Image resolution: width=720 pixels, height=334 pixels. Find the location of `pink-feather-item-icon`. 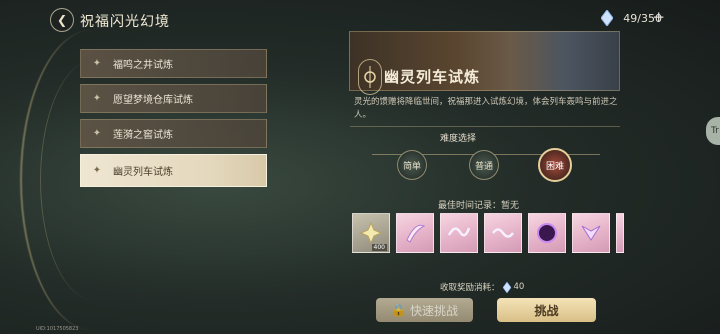

pink-feather-item-icon is located at coordinates (415, 233).